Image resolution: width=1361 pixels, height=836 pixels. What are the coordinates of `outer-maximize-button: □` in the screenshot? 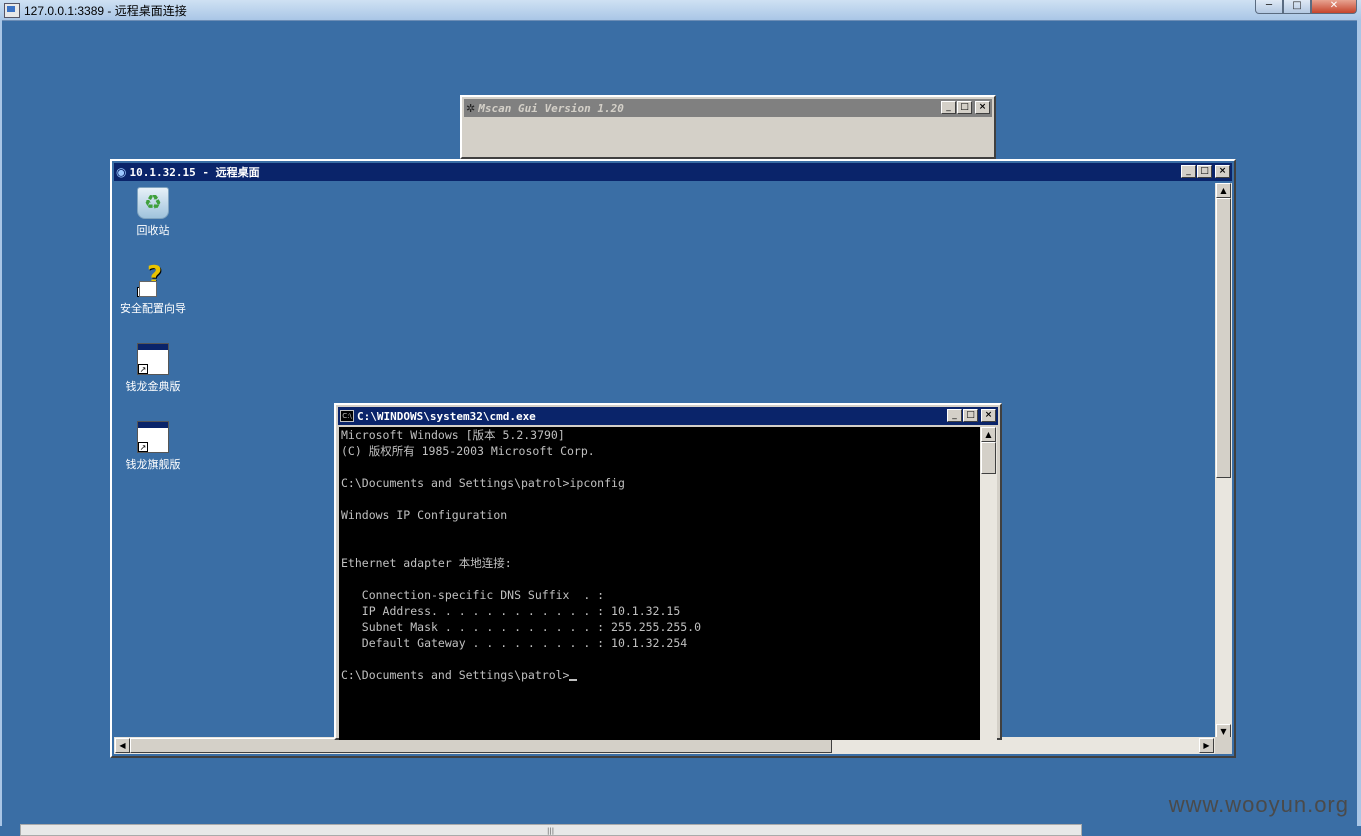 It's located at (1297, 7).